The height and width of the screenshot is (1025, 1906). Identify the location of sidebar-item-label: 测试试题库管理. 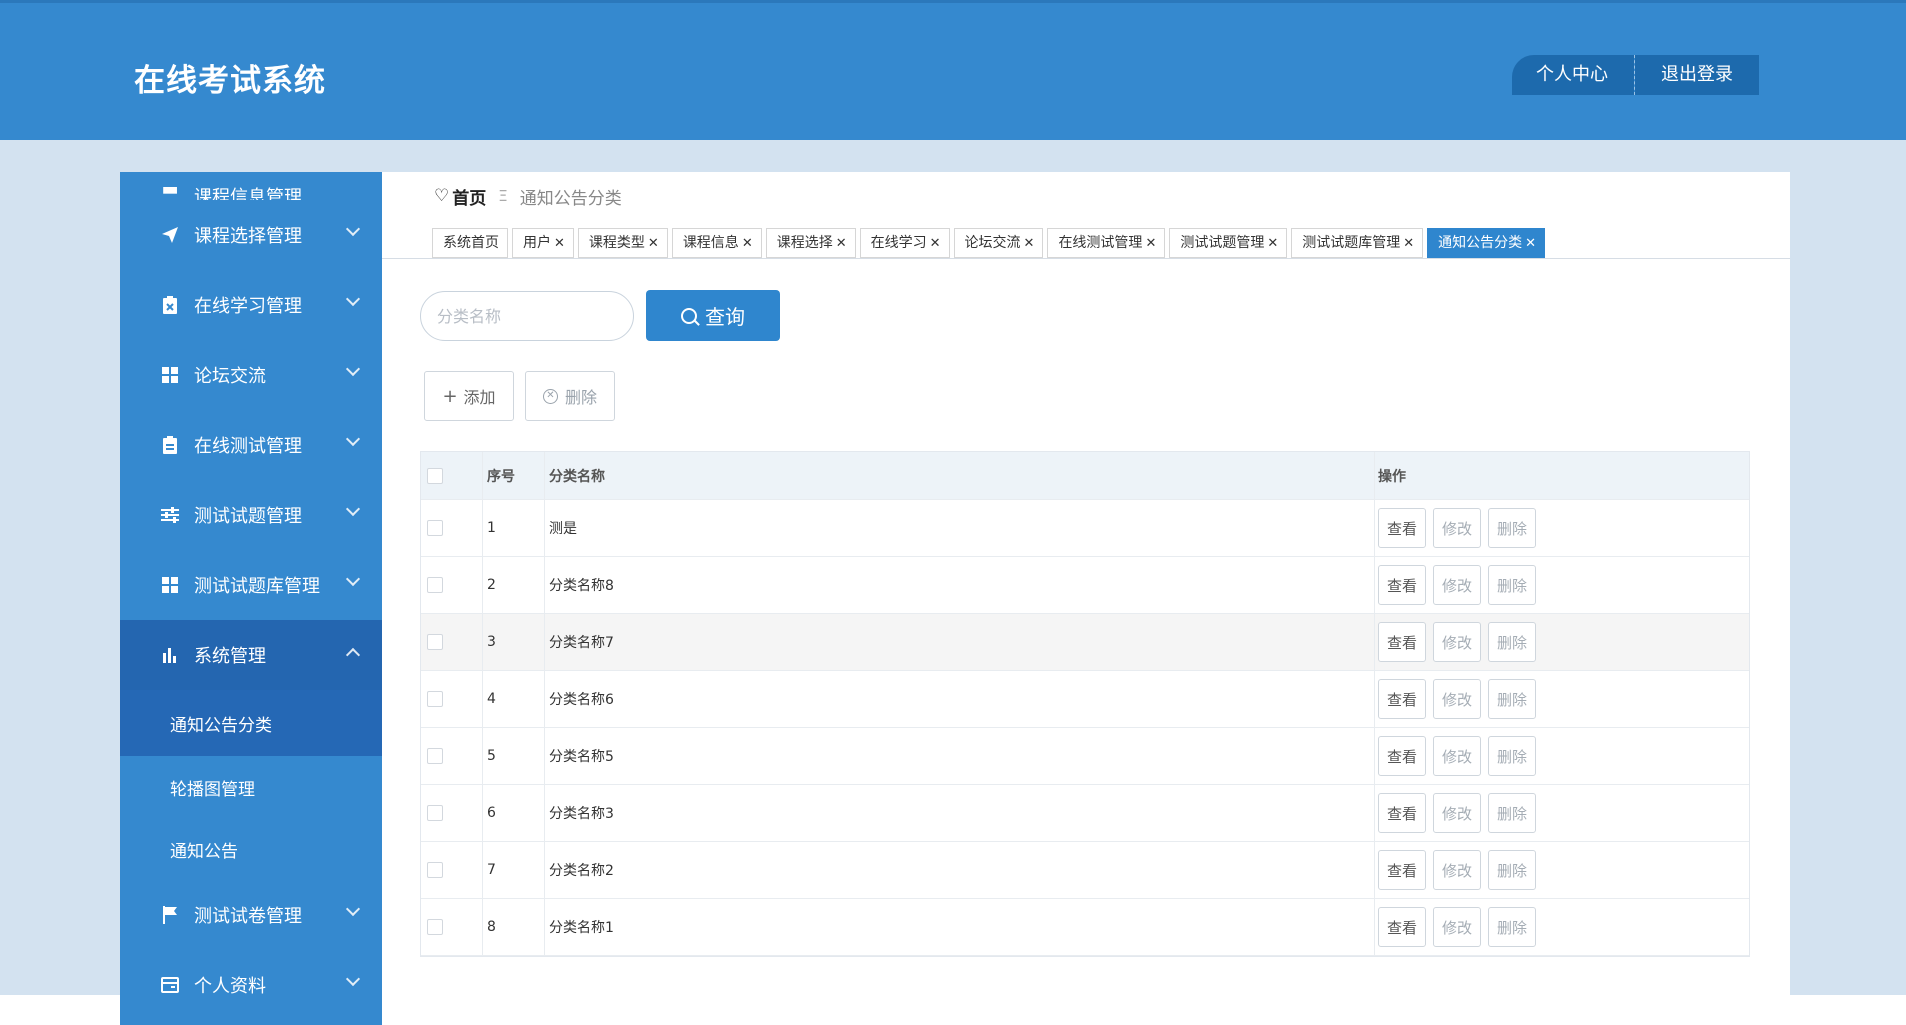
(257, 586).